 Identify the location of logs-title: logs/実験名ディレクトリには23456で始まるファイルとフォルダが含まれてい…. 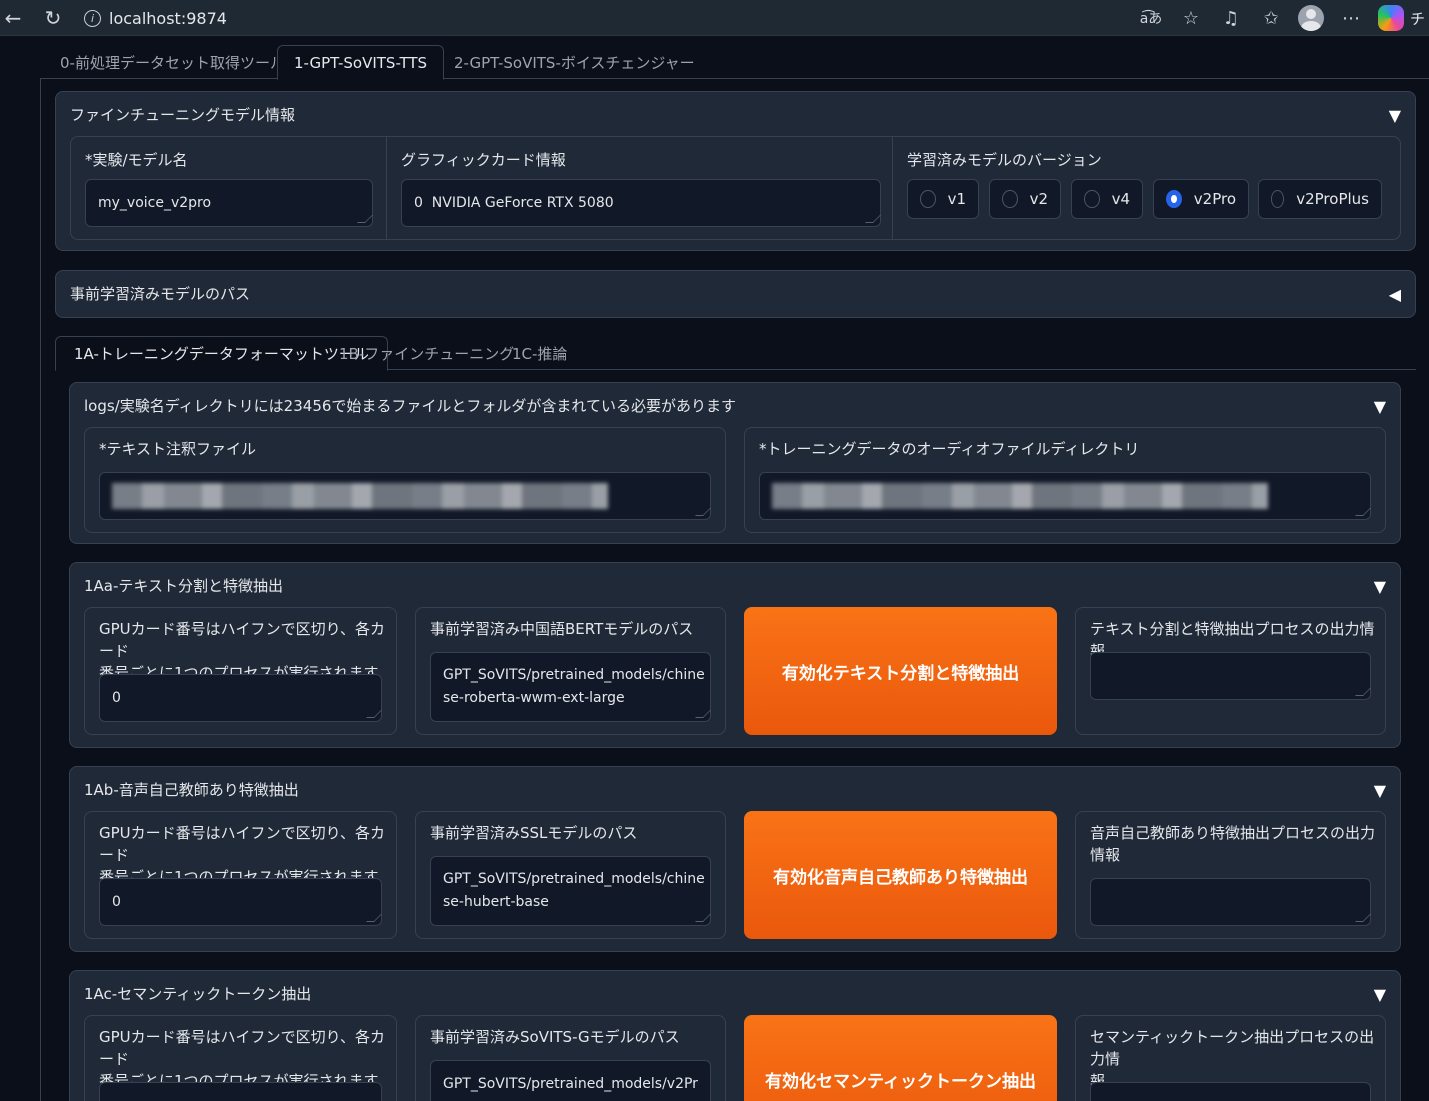
(410, 405).